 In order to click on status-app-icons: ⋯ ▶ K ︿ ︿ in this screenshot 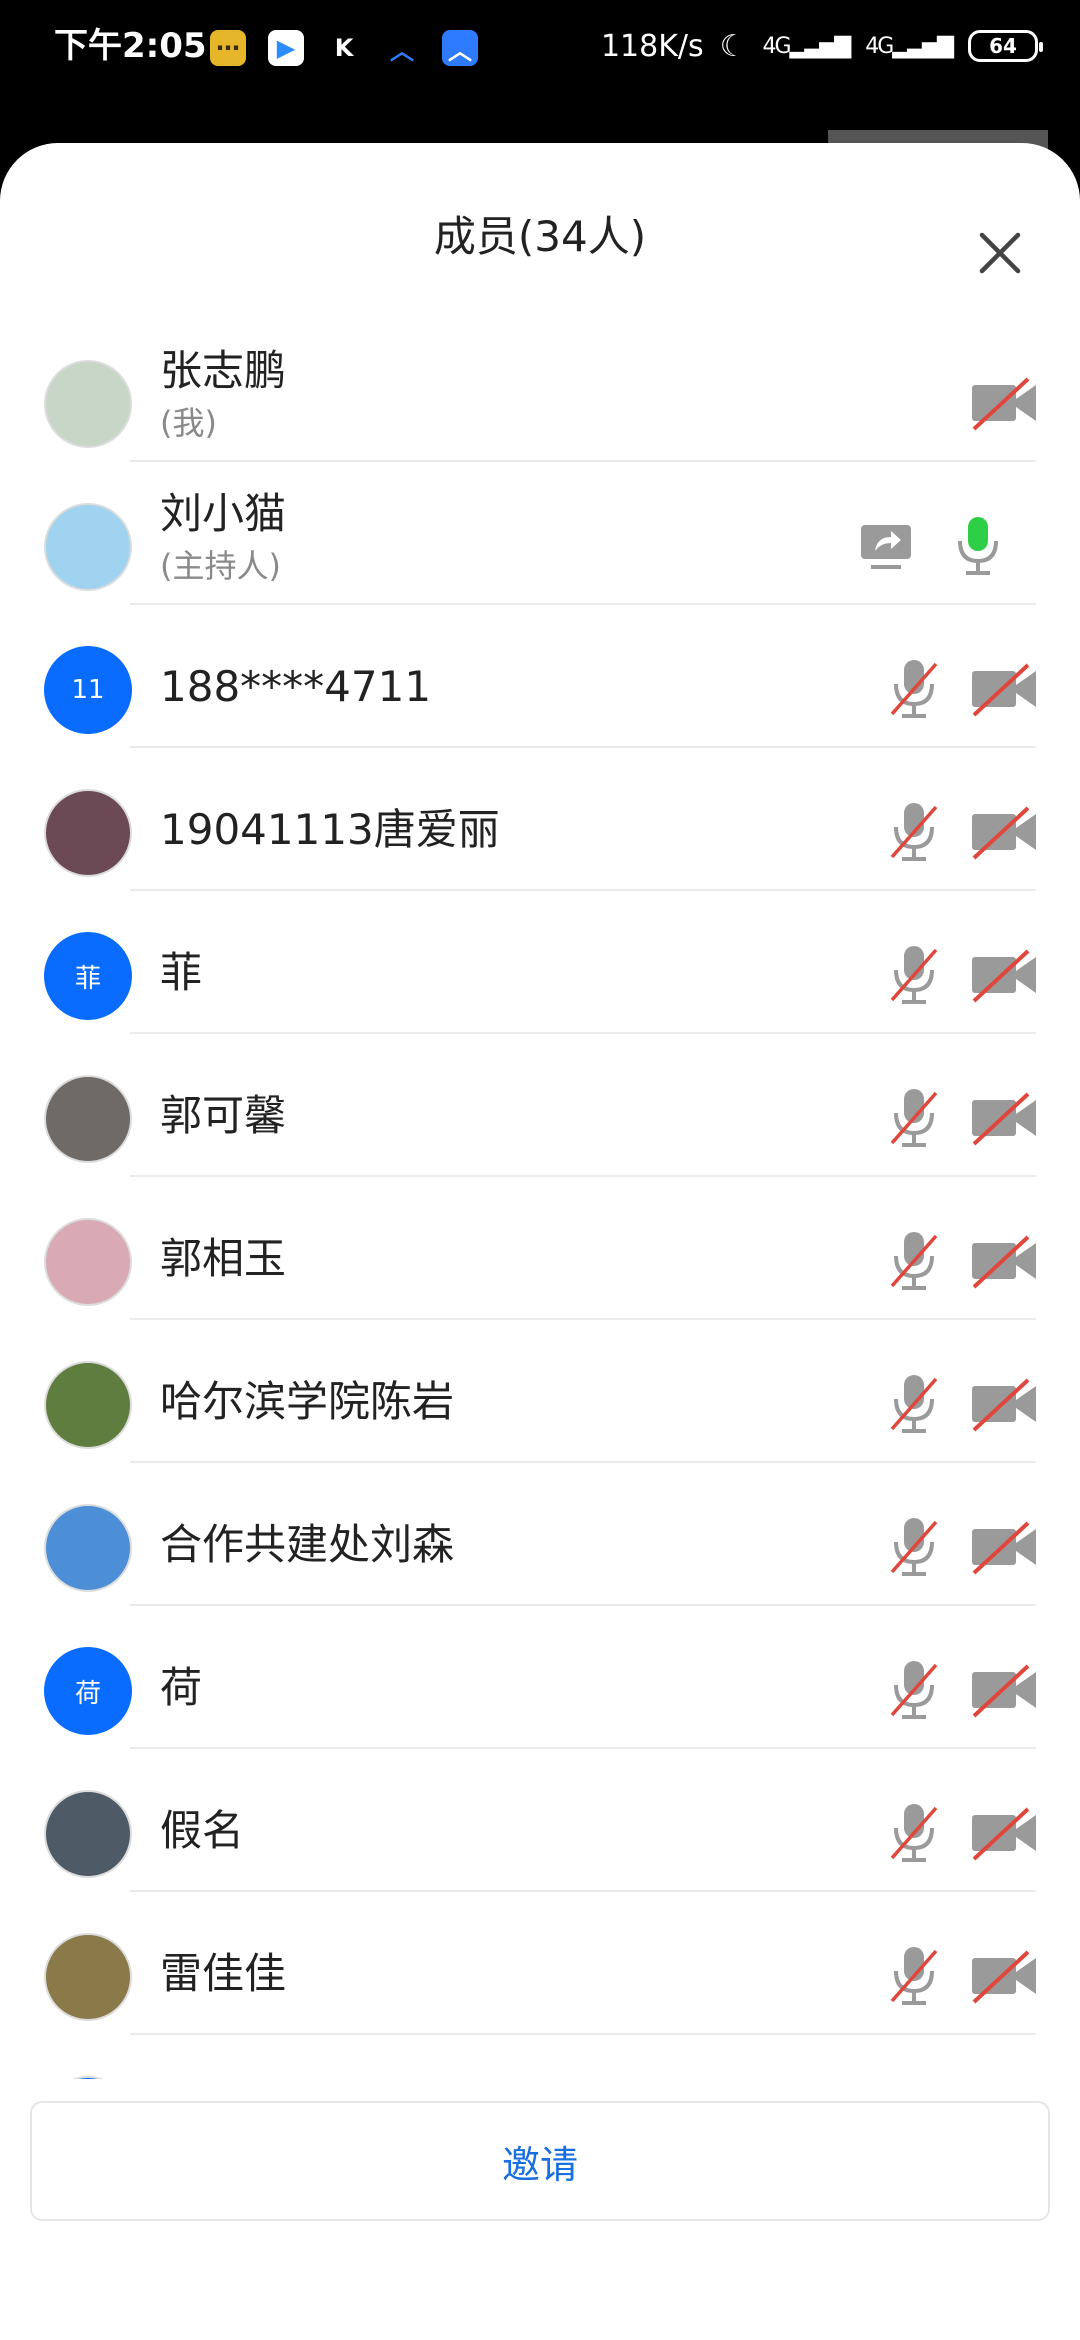, I will do `click(344, 48)`.